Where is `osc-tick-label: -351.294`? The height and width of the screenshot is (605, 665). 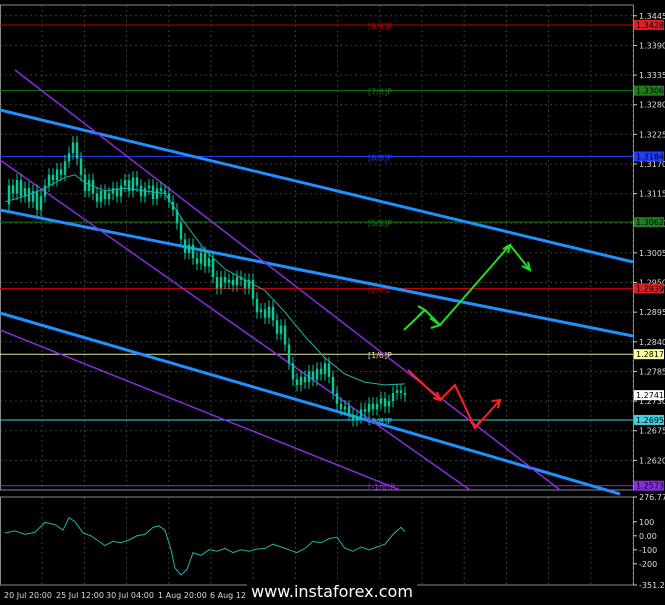
osc-tick-label: -351.294 is located at coordinates (652, 585).